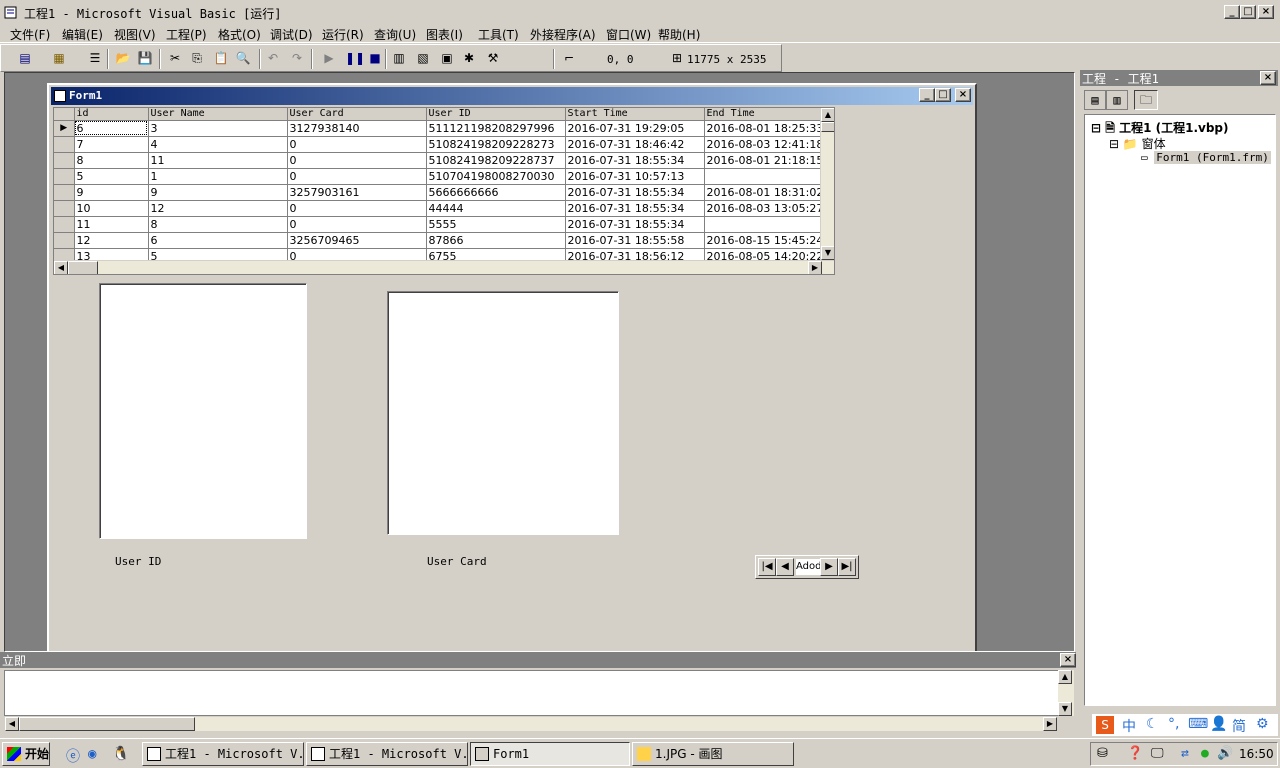 The height and width of the screenshot is (768, 1280). I want to click on col-header-id: id, so click(111, 114).